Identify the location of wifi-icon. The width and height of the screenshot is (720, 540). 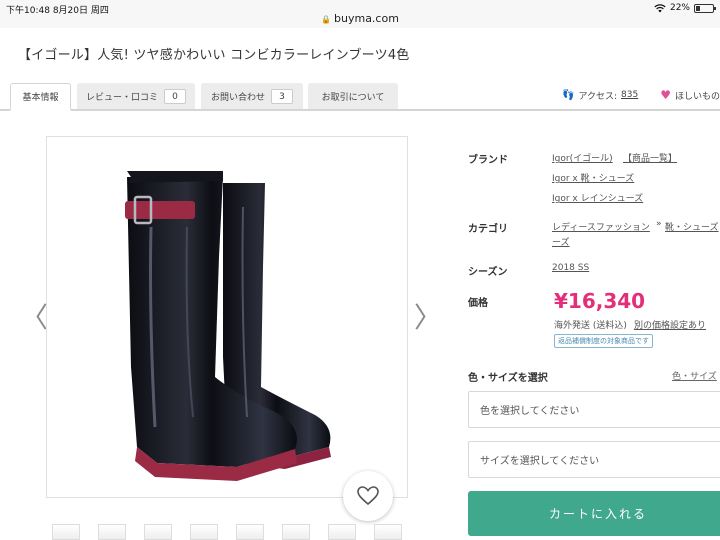
(660, 7).